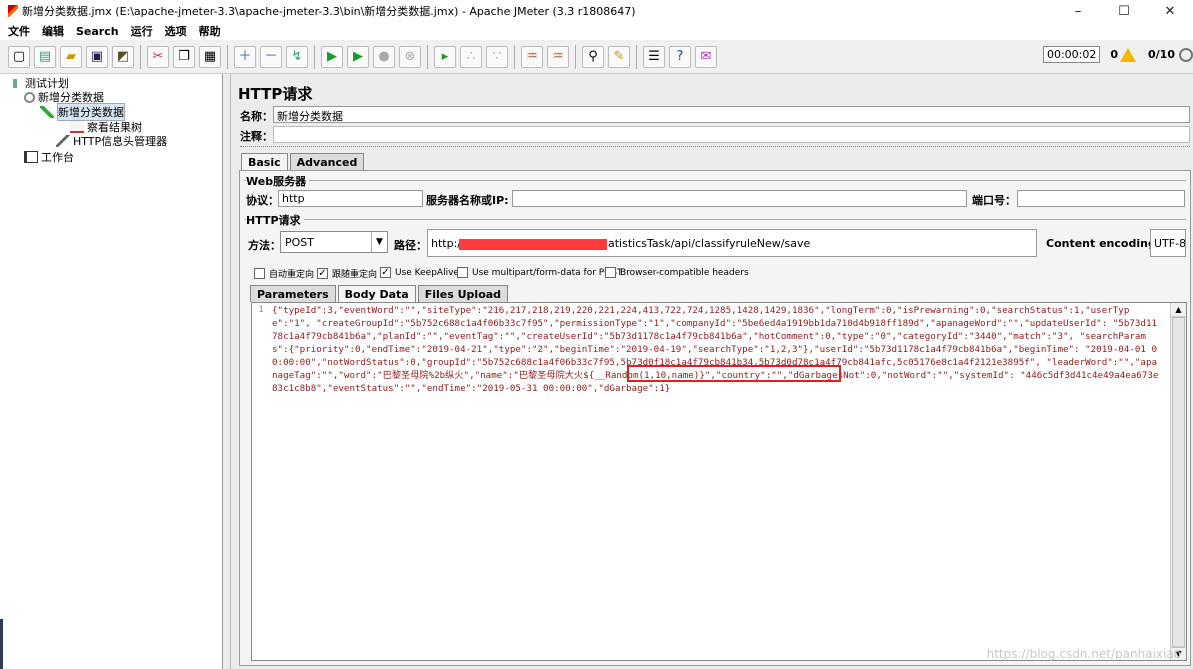 The width and height of the screenshot is (1193, 669). What do you see at coordinates (275, 220) in the screenshot?
I see `http-request-label: HTTP请求` at bounding box center [275, 220].